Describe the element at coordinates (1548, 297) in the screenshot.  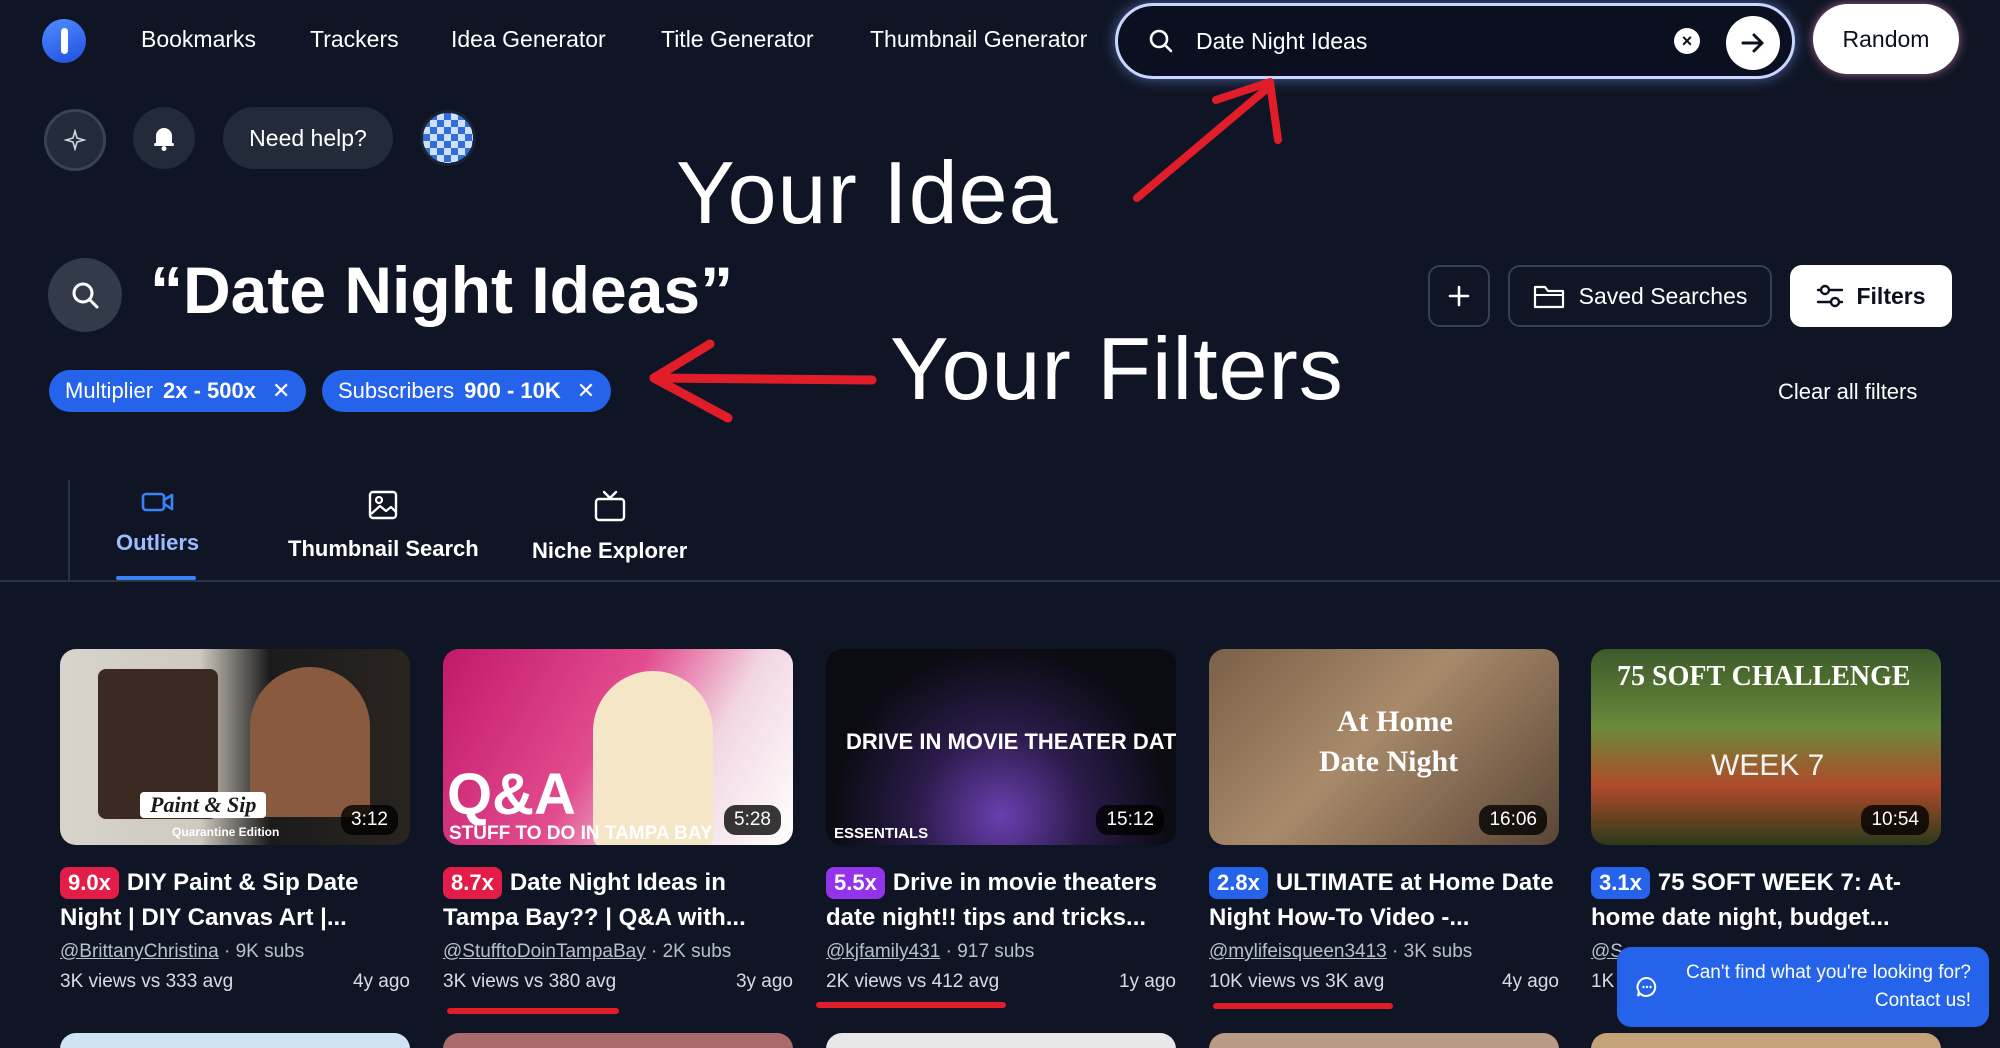
I see `folder-icon` at that location.